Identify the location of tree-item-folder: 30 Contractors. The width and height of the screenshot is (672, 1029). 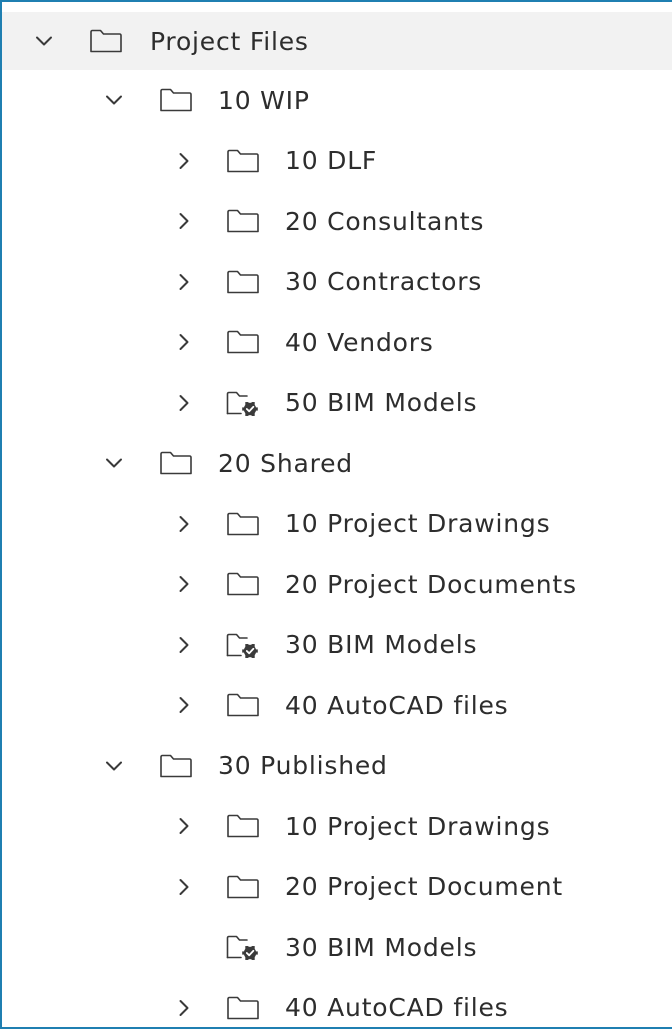
(337, 282).